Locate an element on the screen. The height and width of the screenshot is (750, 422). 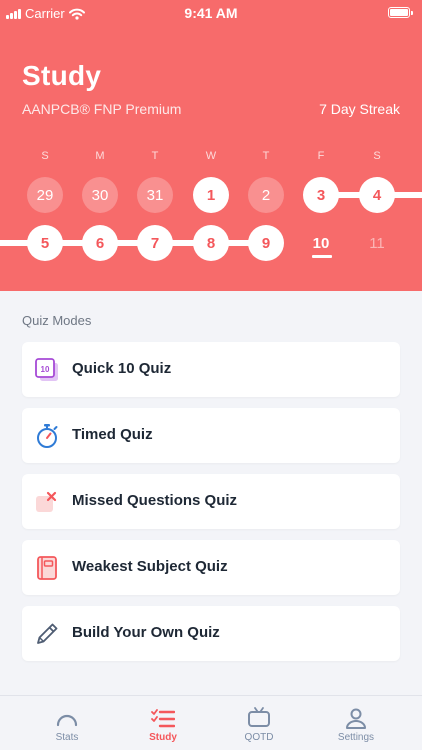
battery-icon is located at coordinates (400, 12).